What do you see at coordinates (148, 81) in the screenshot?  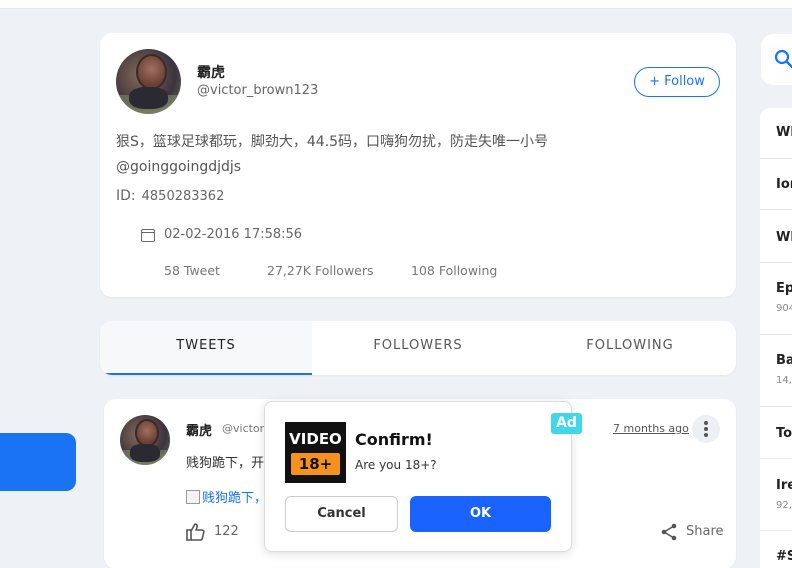 I see `profile-avatar` at bounding box center [148, 81].